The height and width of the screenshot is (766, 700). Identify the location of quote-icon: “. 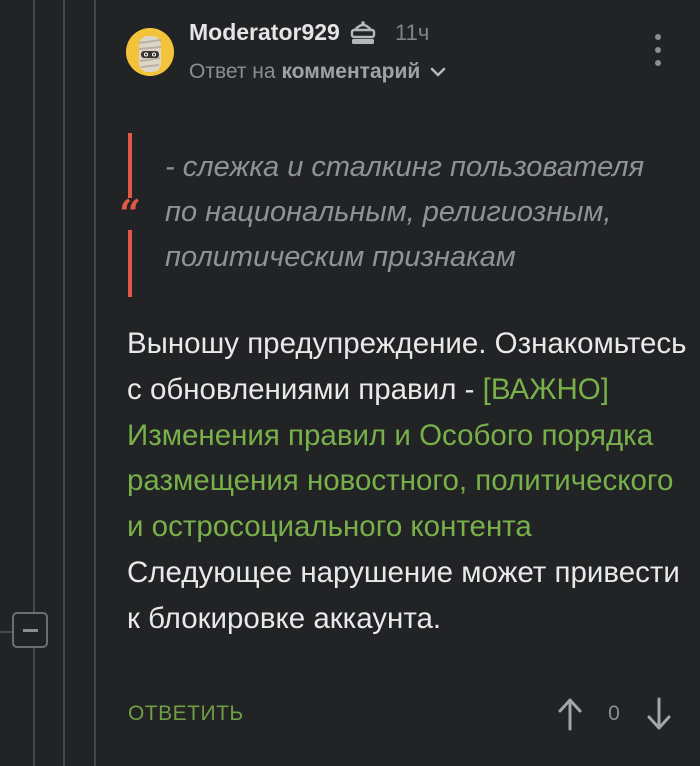
(130, 213).